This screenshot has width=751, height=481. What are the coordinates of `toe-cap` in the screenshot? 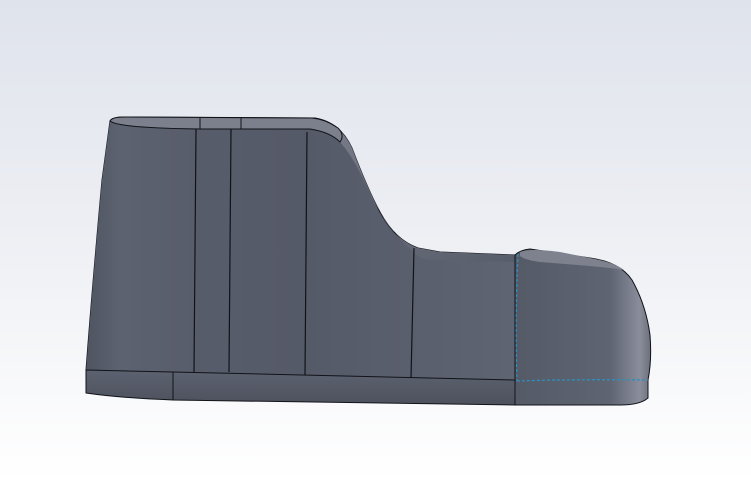 It's located at (583, 327).